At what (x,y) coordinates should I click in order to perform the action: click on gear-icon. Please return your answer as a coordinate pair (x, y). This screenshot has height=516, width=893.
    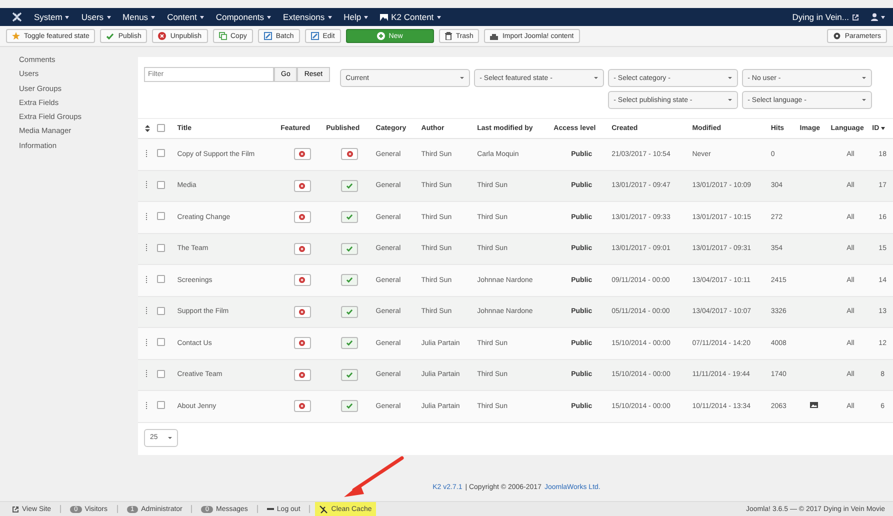
    Looking at the image, I should click on (836, 36).